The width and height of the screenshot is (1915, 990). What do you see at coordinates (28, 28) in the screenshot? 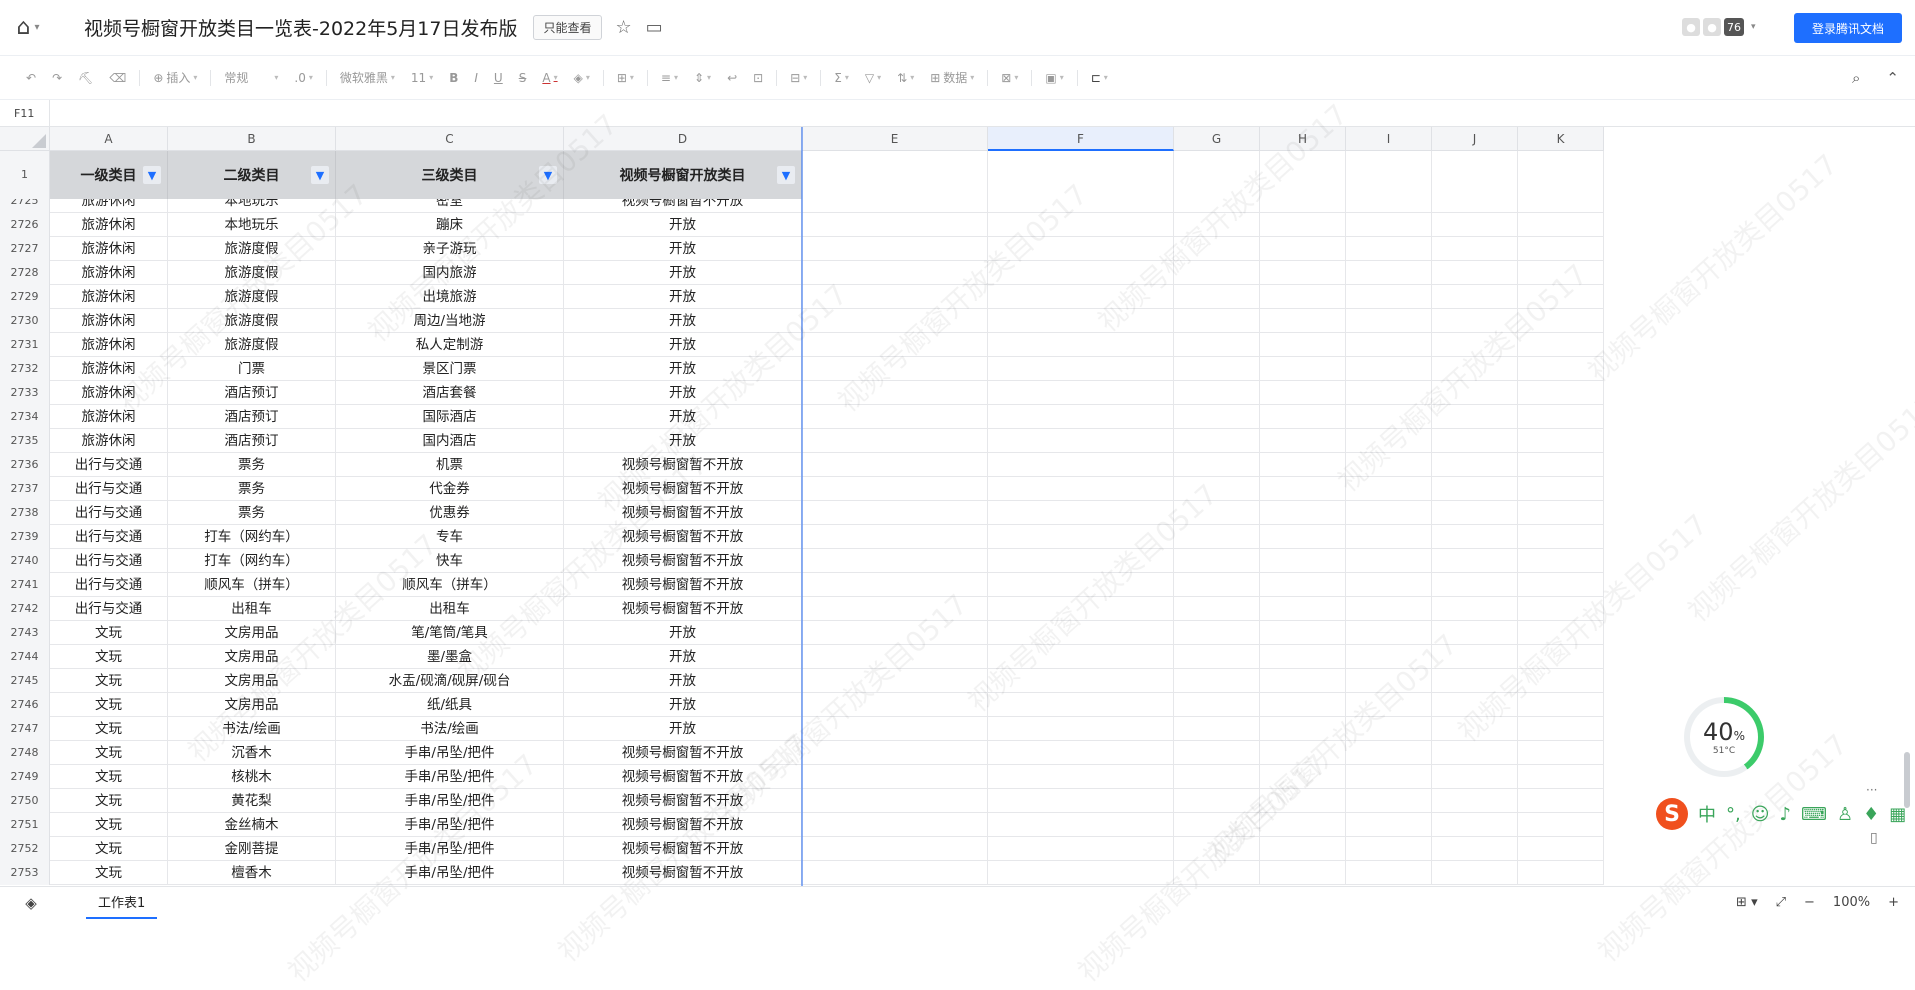
I see `home-button: ⌂ ▾` at bounding box center [28, 28].